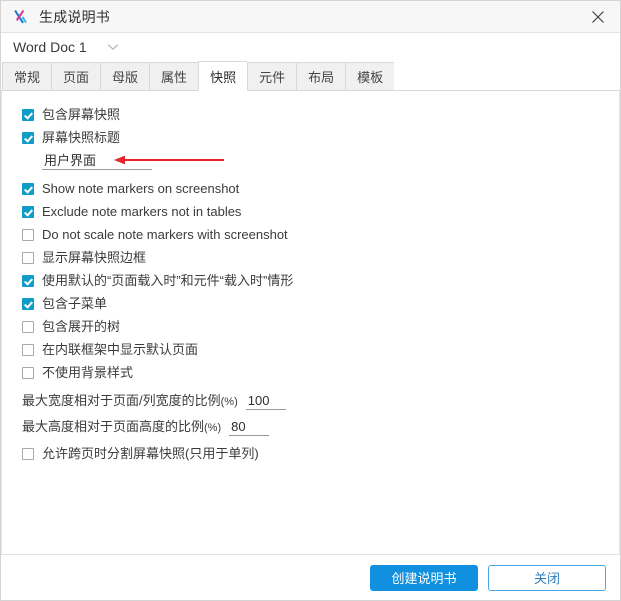 The width and height of the screenshot is (621, 601). What do you see at coordinates (28, 372) in the screenshot?
I see `checkbox-no-background-style` at bounding box center [28, 372].